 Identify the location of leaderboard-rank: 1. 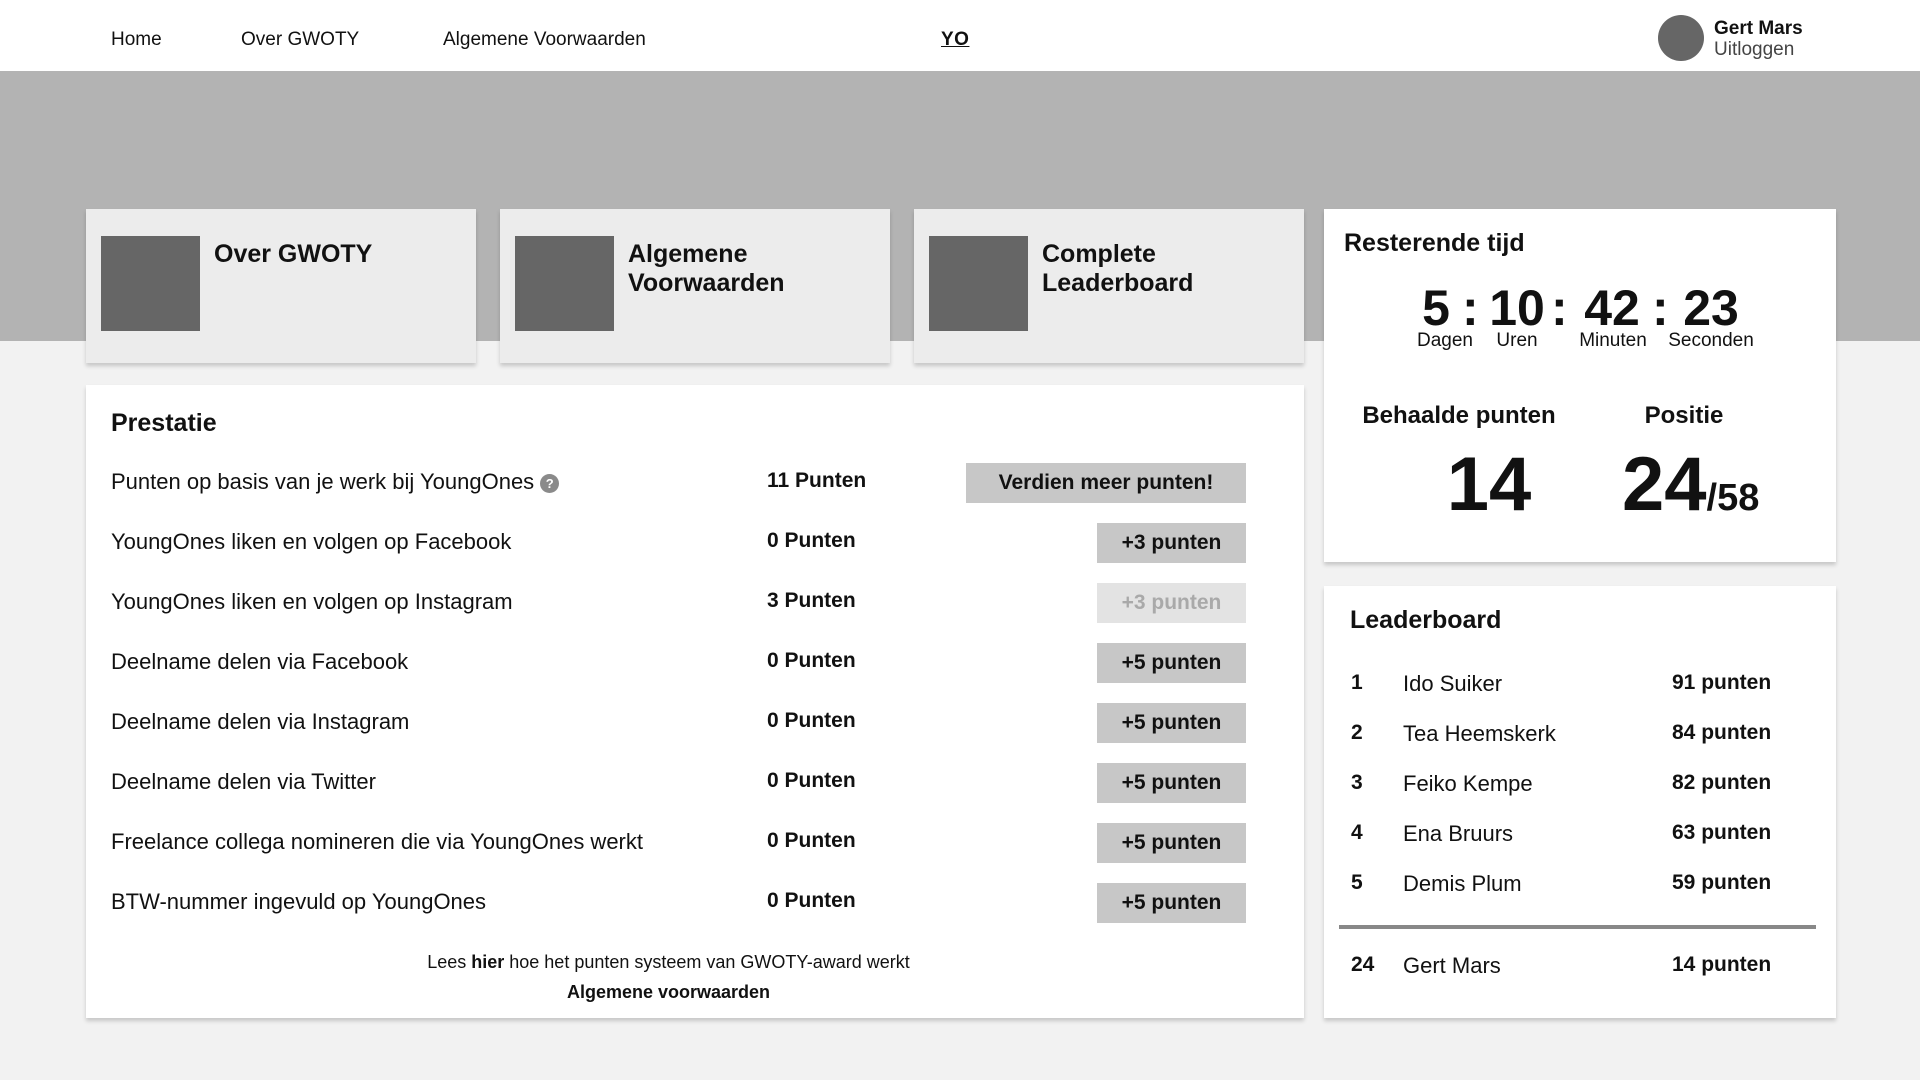
(1357, 682).